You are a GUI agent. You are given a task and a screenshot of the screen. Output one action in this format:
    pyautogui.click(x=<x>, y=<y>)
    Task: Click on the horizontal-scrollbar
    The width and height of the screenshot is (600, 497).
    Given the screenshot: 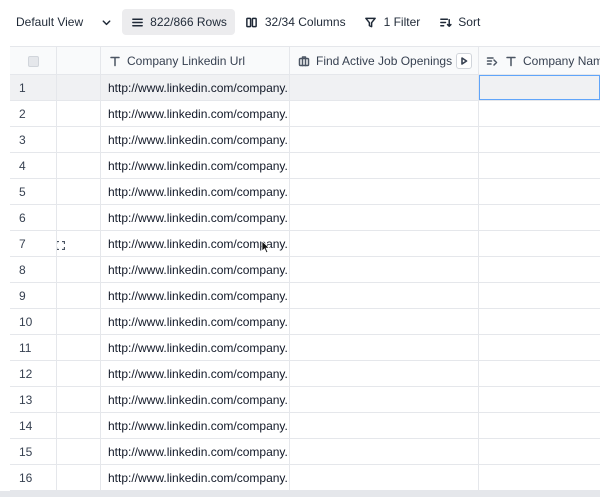 What is the action you would take?
    pyautogui.click(x=300, y=494)
    